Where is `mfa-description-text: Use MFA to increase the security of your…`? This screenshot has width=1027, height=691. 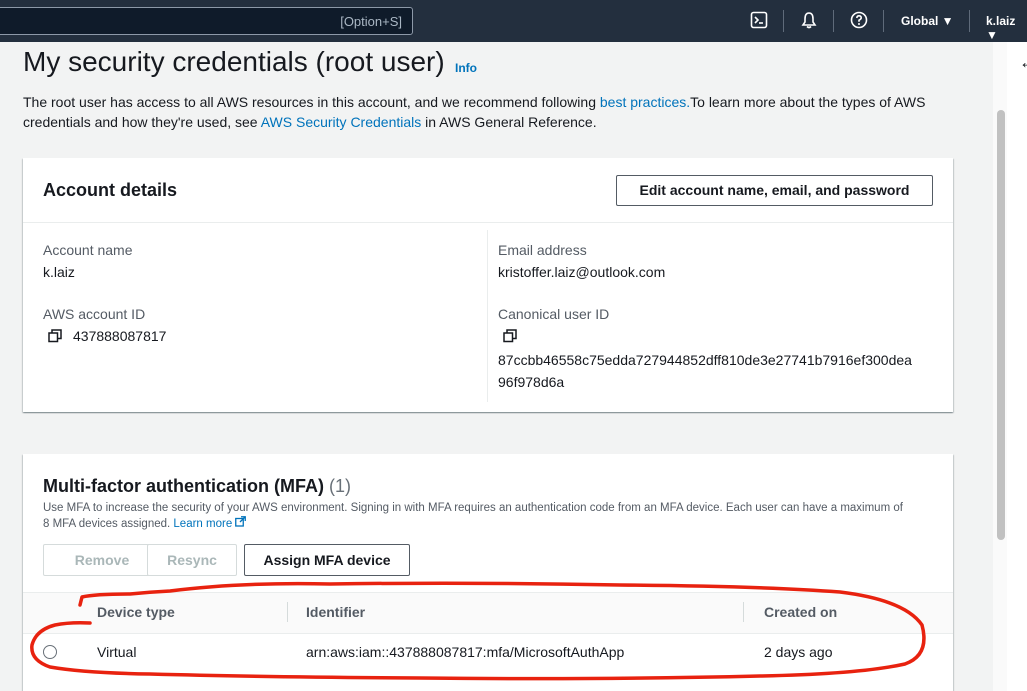
mfa-description-text: Use MFA to increase the security of your… is located at coordinates (473, 516).